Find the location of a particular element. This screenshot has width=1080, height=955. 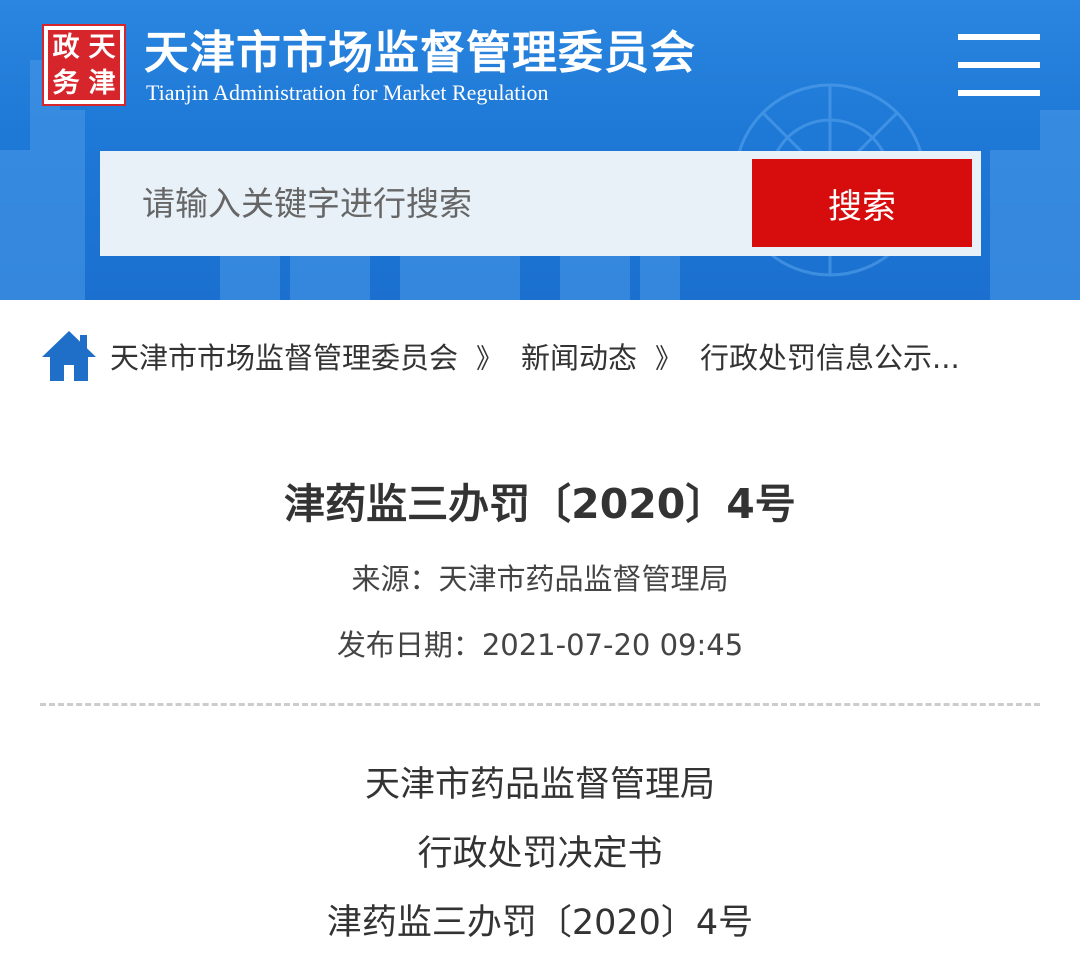

breadcrumb-item-home: 天津市市场监督管理委员会 is located at coordinates (284, 356).